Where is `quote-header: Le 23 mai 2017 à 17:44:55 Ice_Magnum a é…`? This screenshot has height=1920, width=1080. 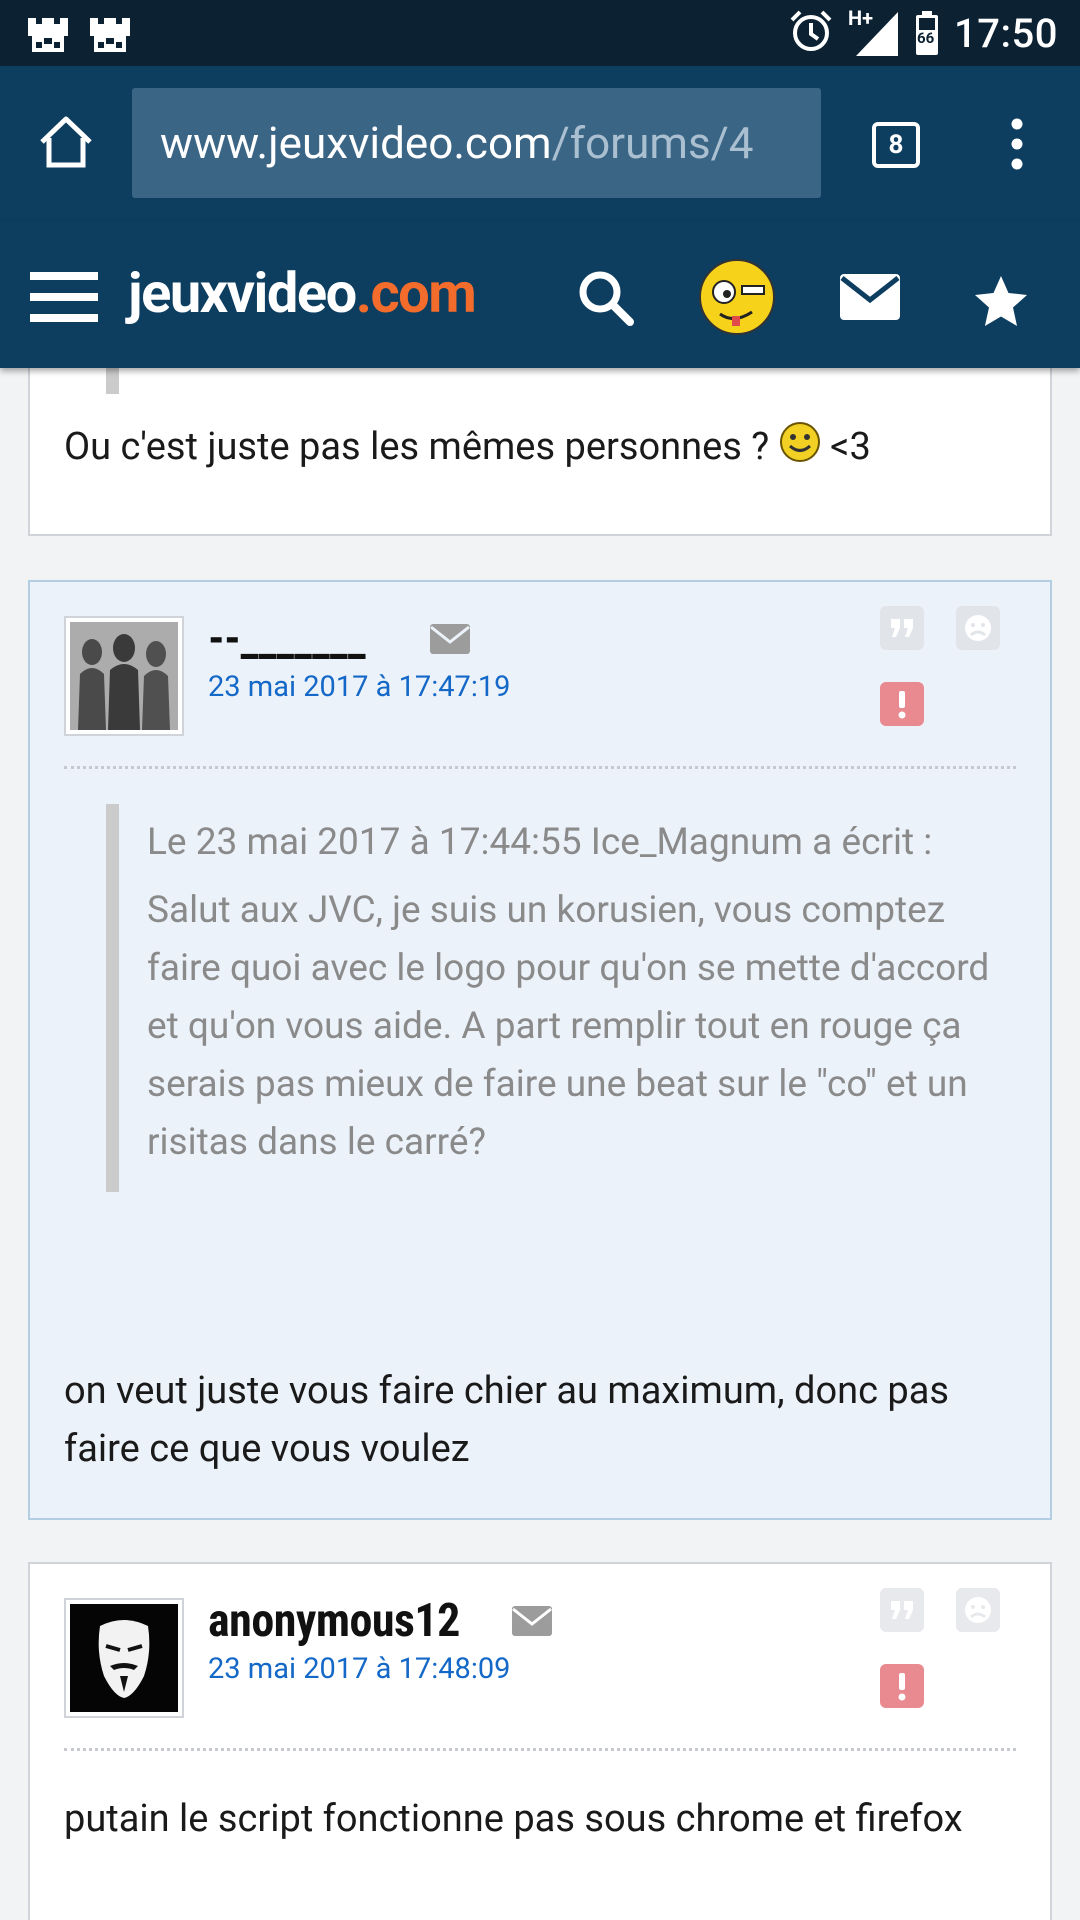 quote-header: Le 23 mai 2017 à 17:44:55 Ice_Magnum a é… is located at coordinates (540, 842).